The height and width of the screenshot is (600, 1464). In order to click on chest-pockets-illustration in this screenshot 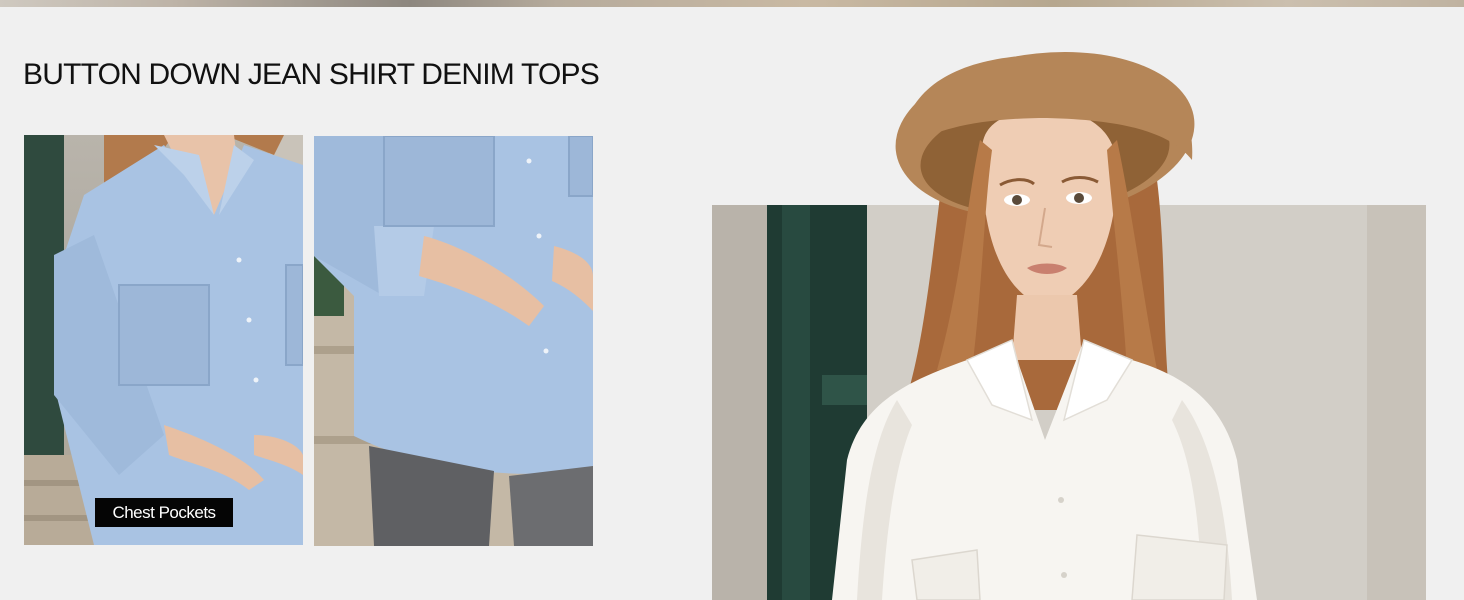, I will do `click(163, 340)`.